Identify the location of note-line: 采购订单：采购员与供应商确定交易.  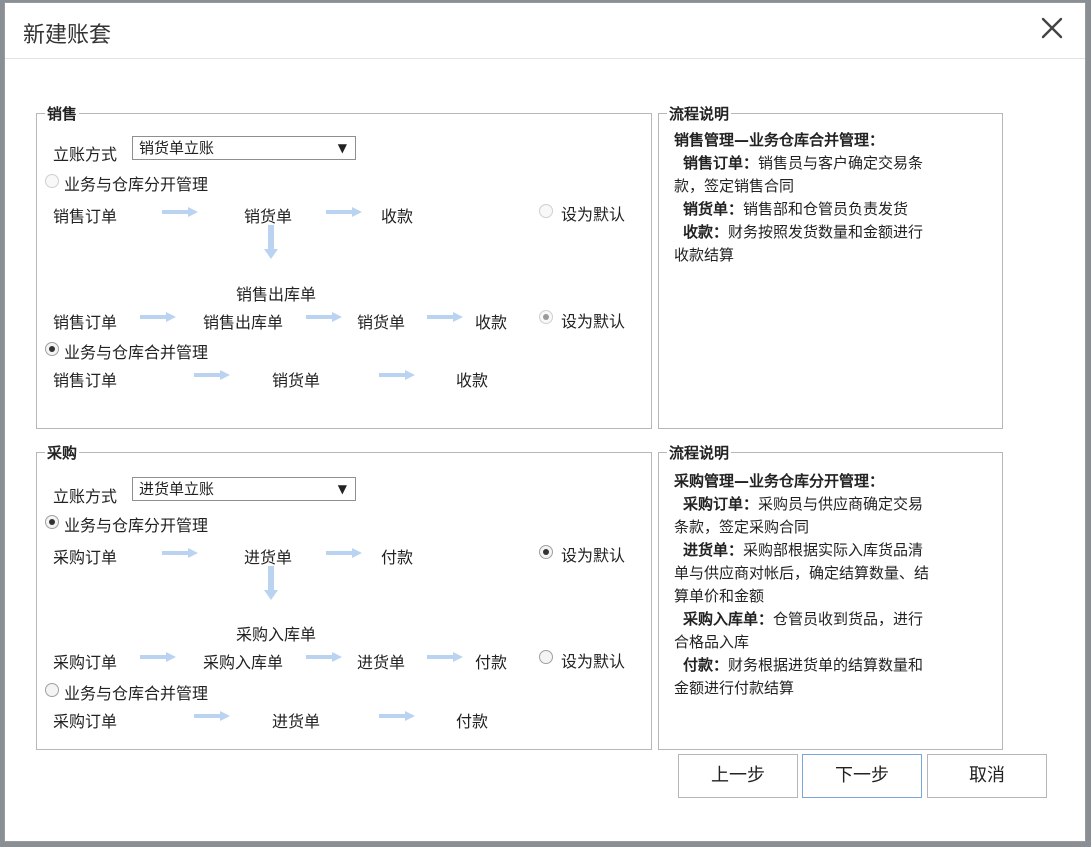
(834, 504).